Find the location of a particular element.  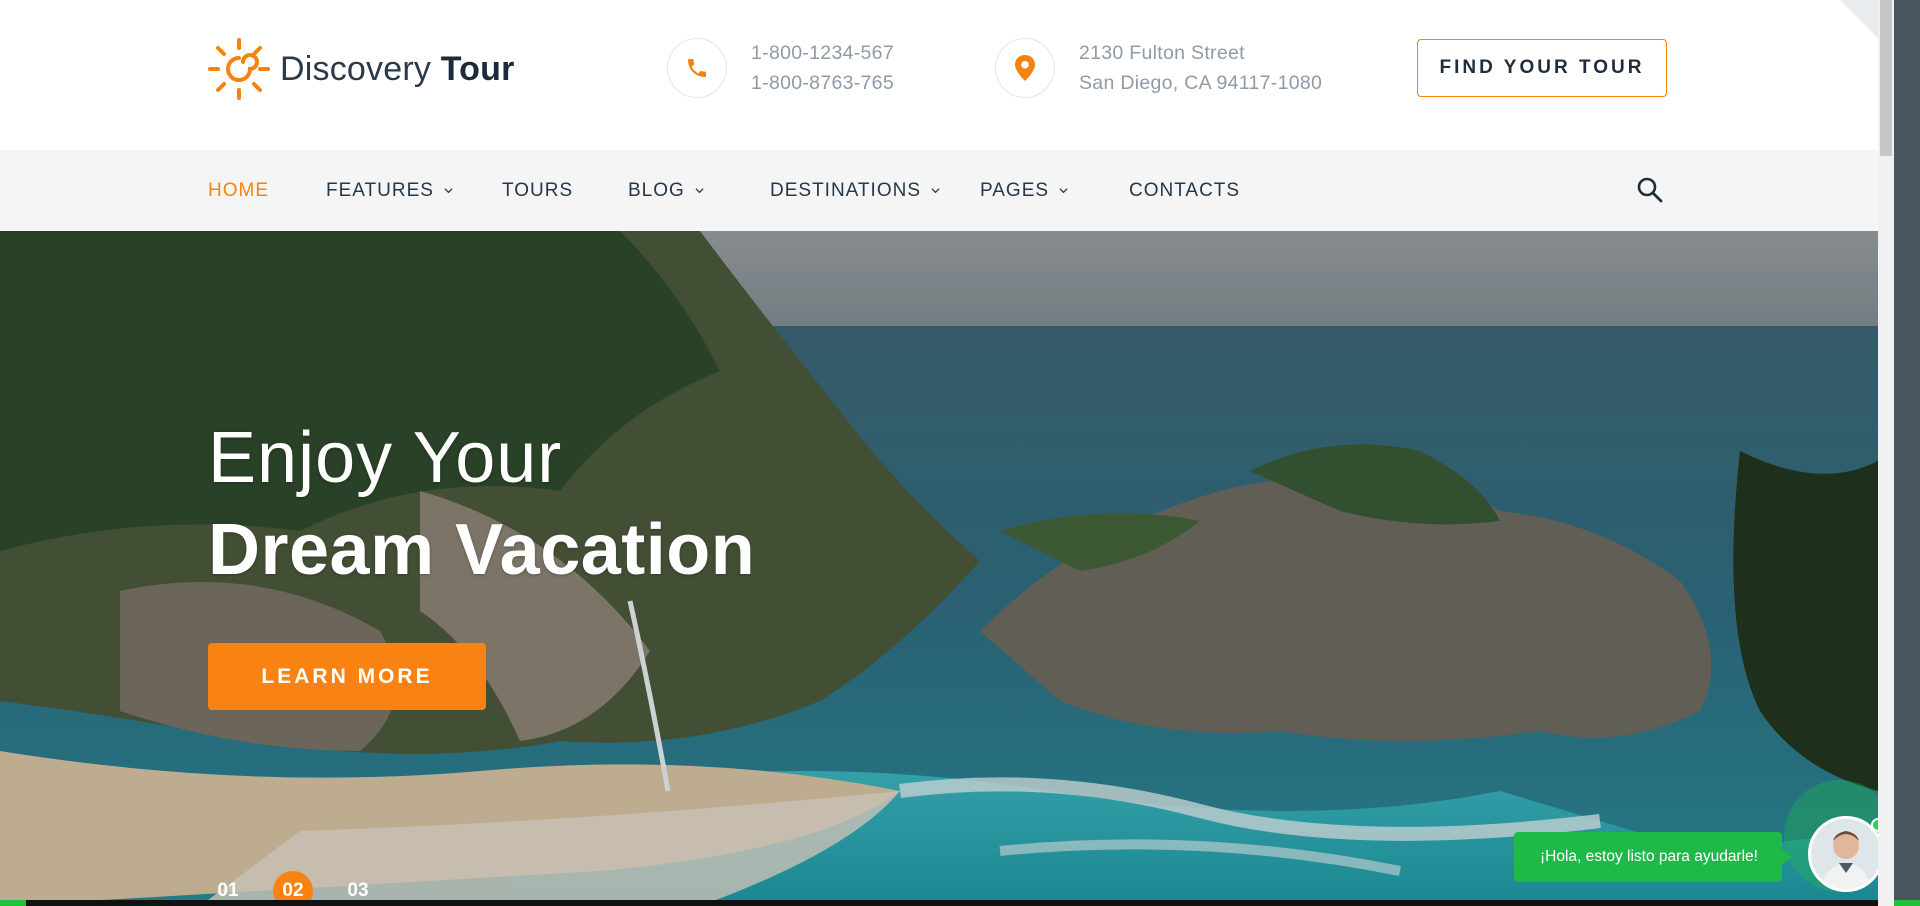

nav-item-label: HOME is located at coordinates (238, 190).